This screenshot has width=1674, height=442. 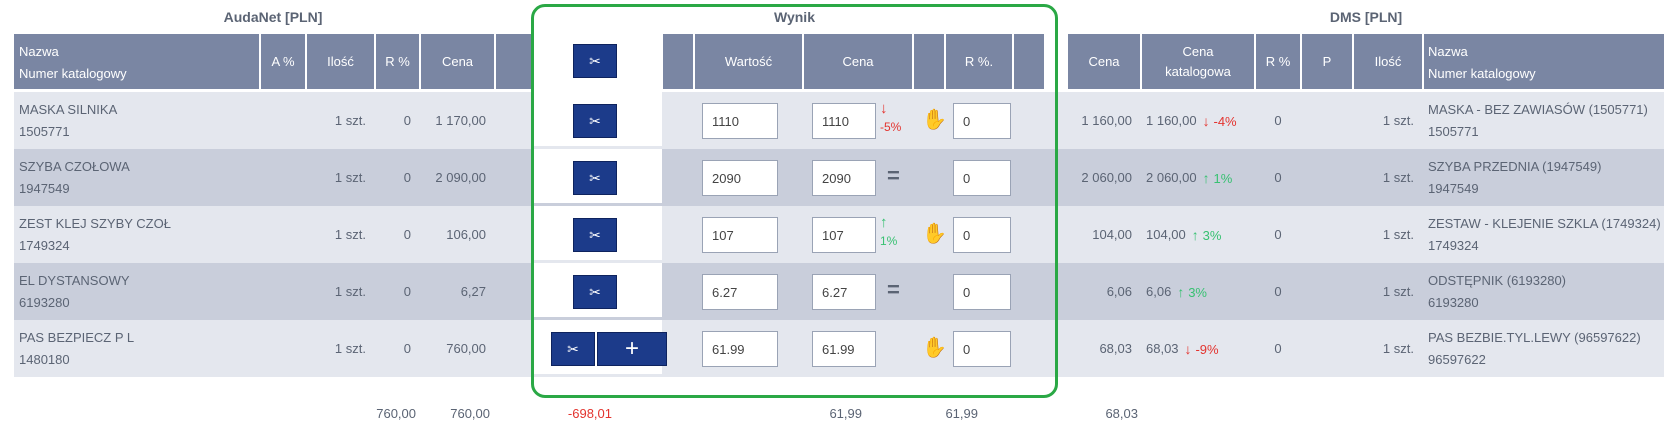 I want to click on result-section-title: Wynik, so click(x=794, y=17).